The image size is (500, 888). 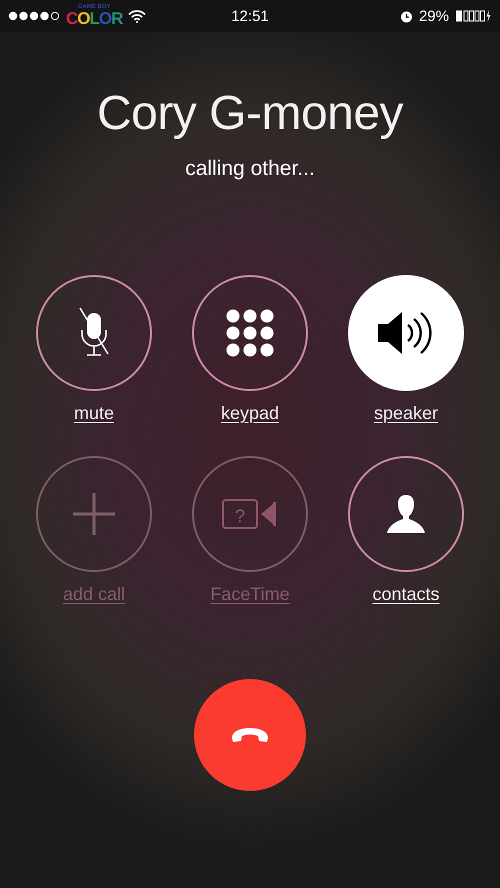 What do you see at coordinates (34, 16) in the screenshot?
I see `signal-dots-icon` at bounding box center [34, 16].